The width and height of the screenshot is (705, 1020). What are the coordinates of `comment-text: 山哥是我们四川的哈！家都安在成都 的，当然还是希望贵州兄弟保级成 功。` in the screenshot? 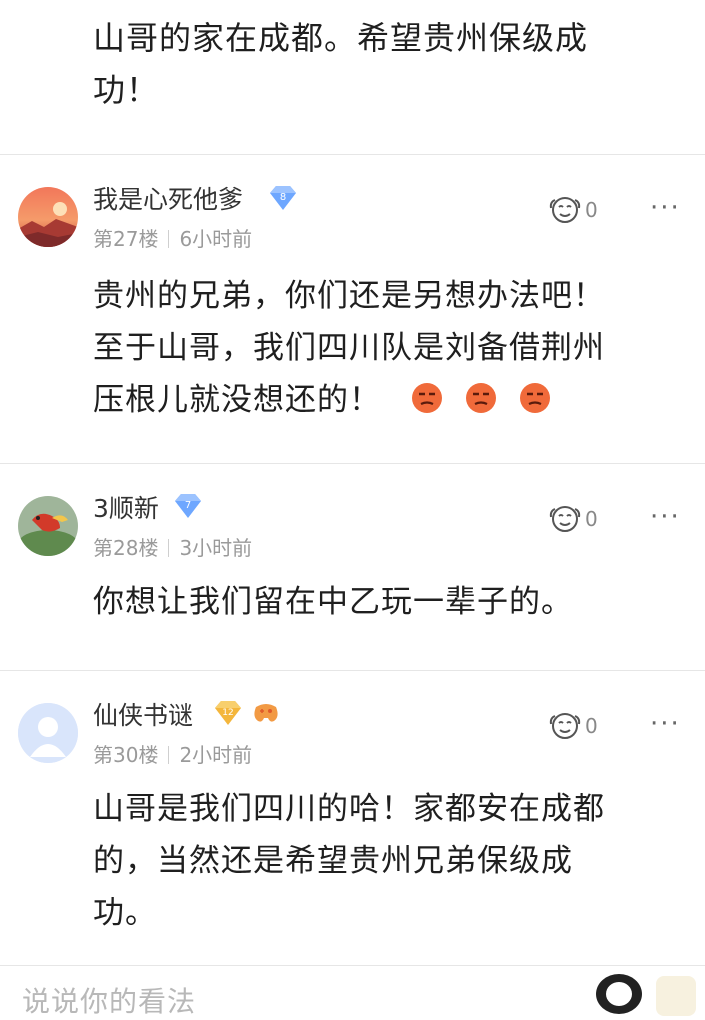 It's located at (349, 861).